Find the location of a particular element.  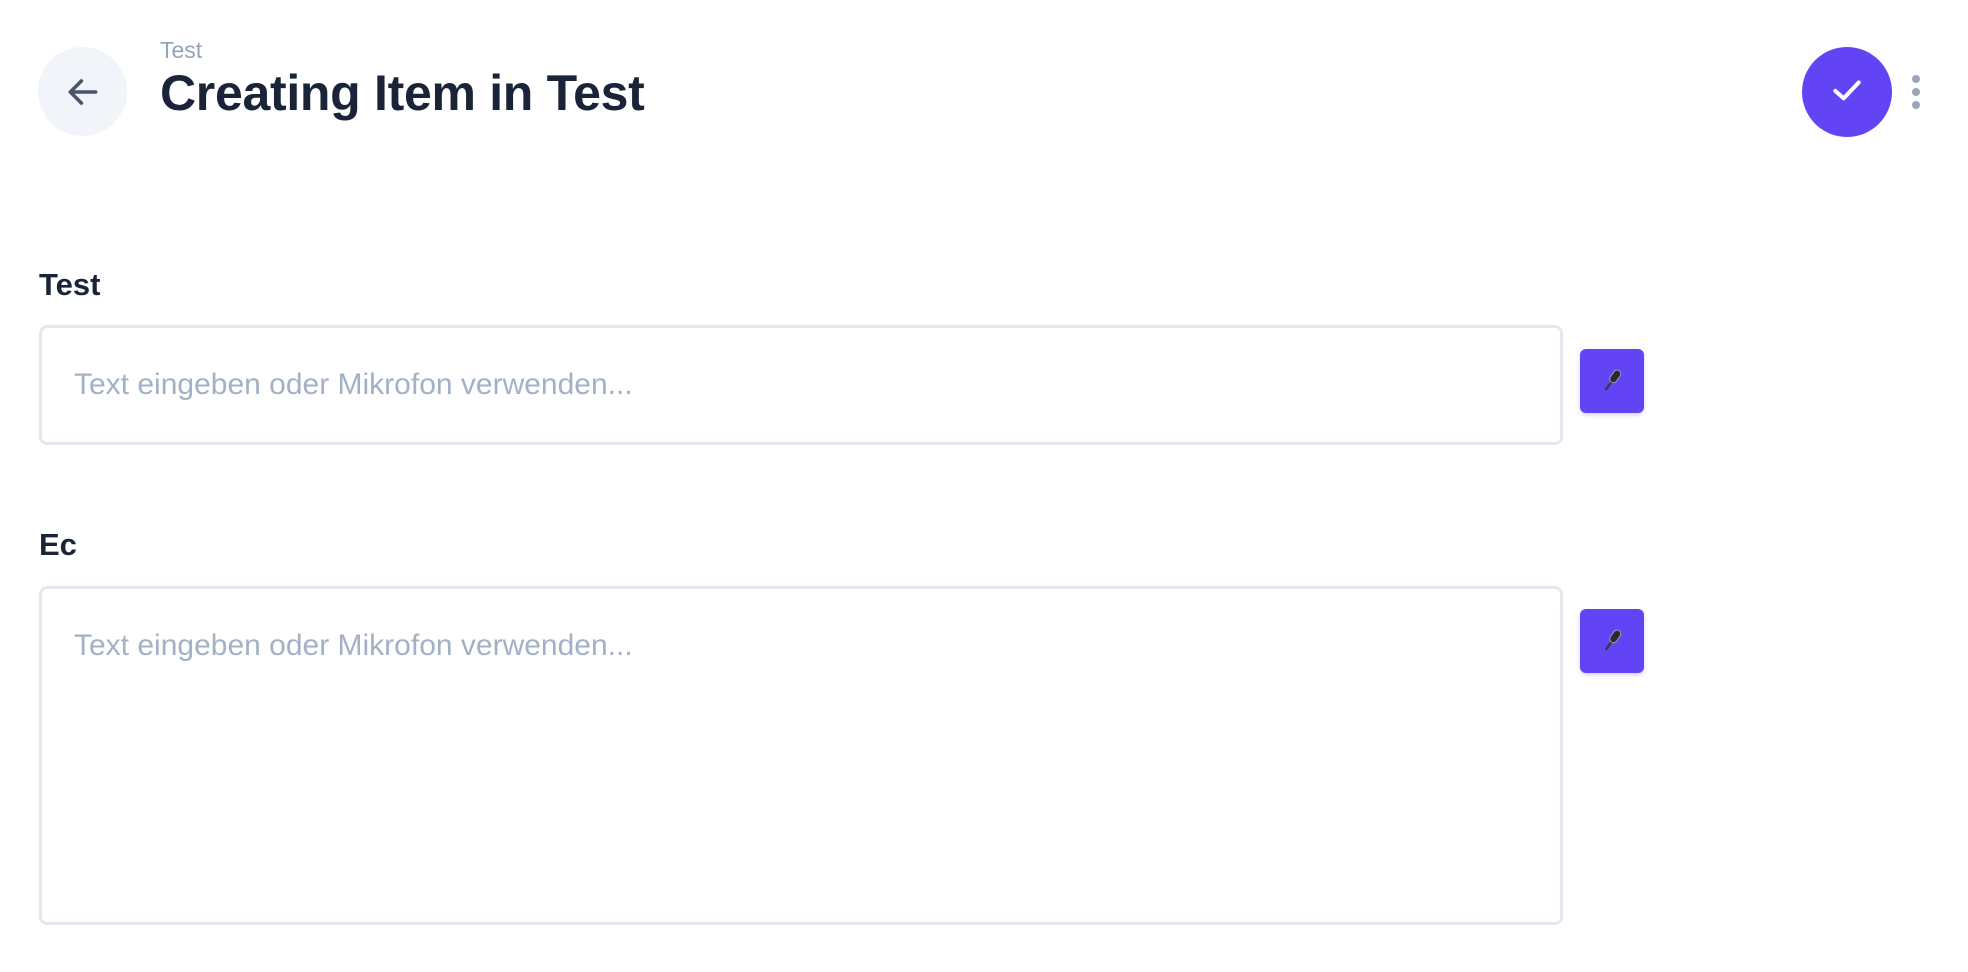

more-options-button is located at coordinates (1916, 92).